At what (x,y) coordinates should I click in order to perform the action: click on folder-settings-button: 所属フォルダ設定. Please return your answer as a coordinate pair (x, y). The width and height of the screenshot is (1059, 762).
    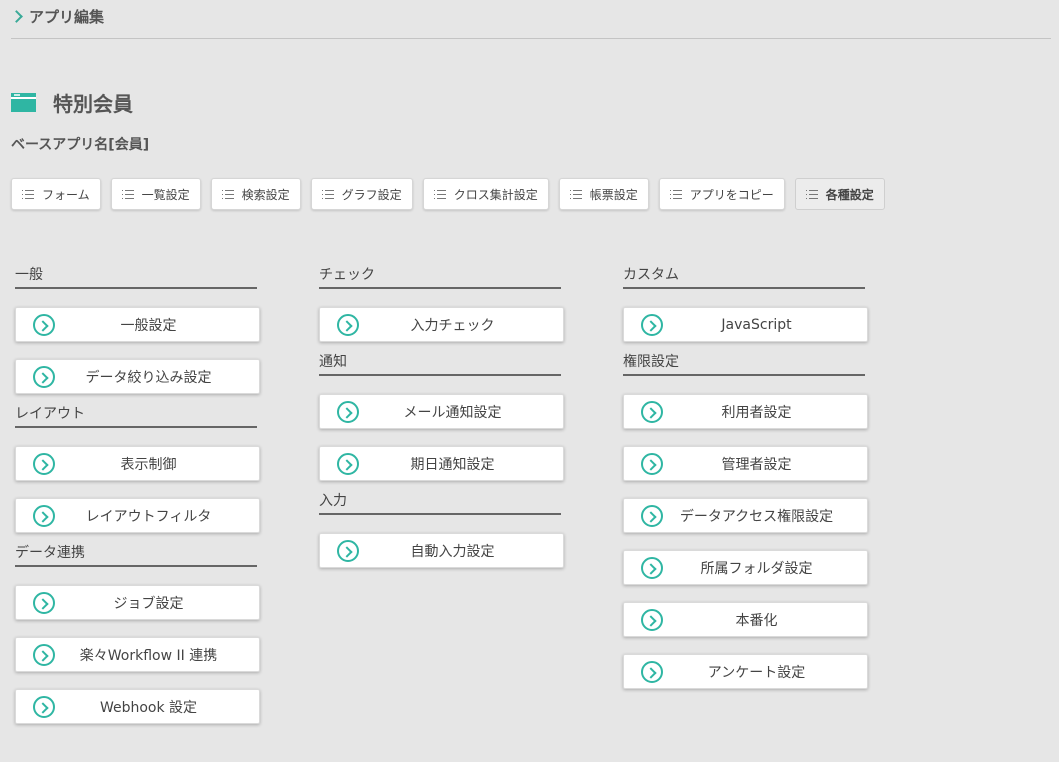
    Looking at the image, I should click on (745, 567).